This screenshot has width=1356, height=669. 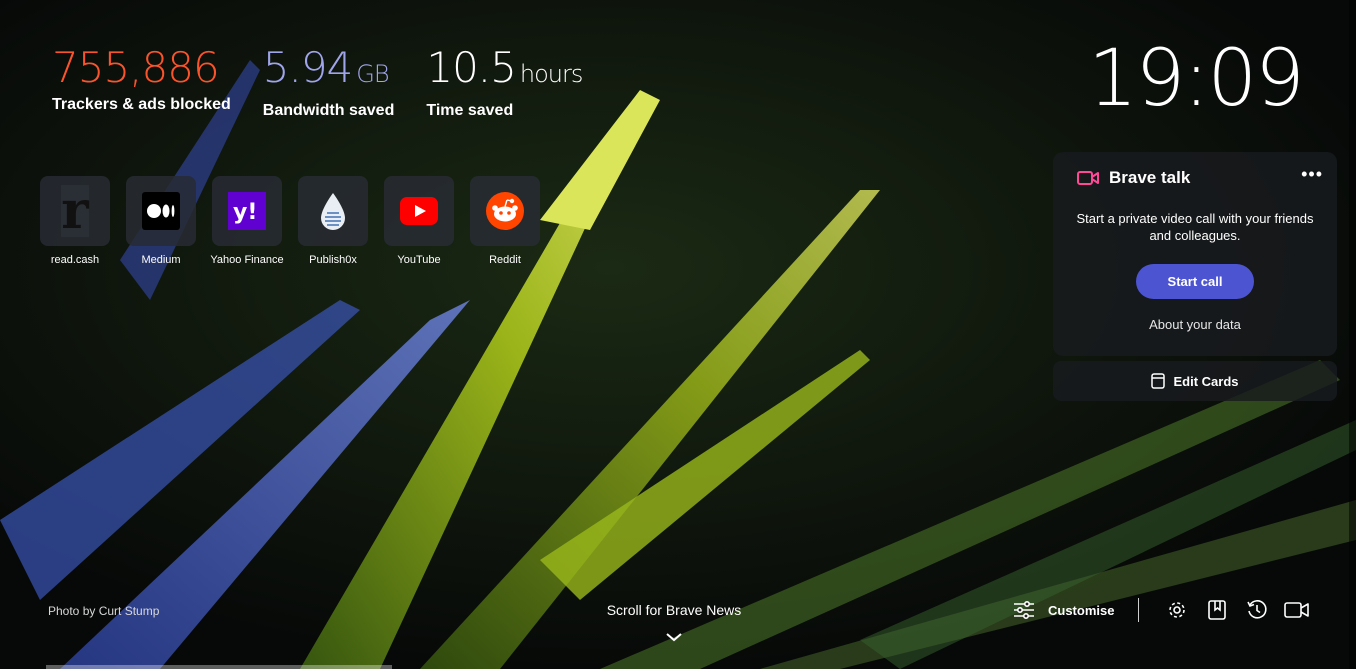 I want to click on site-tile: r, so click(x=75, y=211).